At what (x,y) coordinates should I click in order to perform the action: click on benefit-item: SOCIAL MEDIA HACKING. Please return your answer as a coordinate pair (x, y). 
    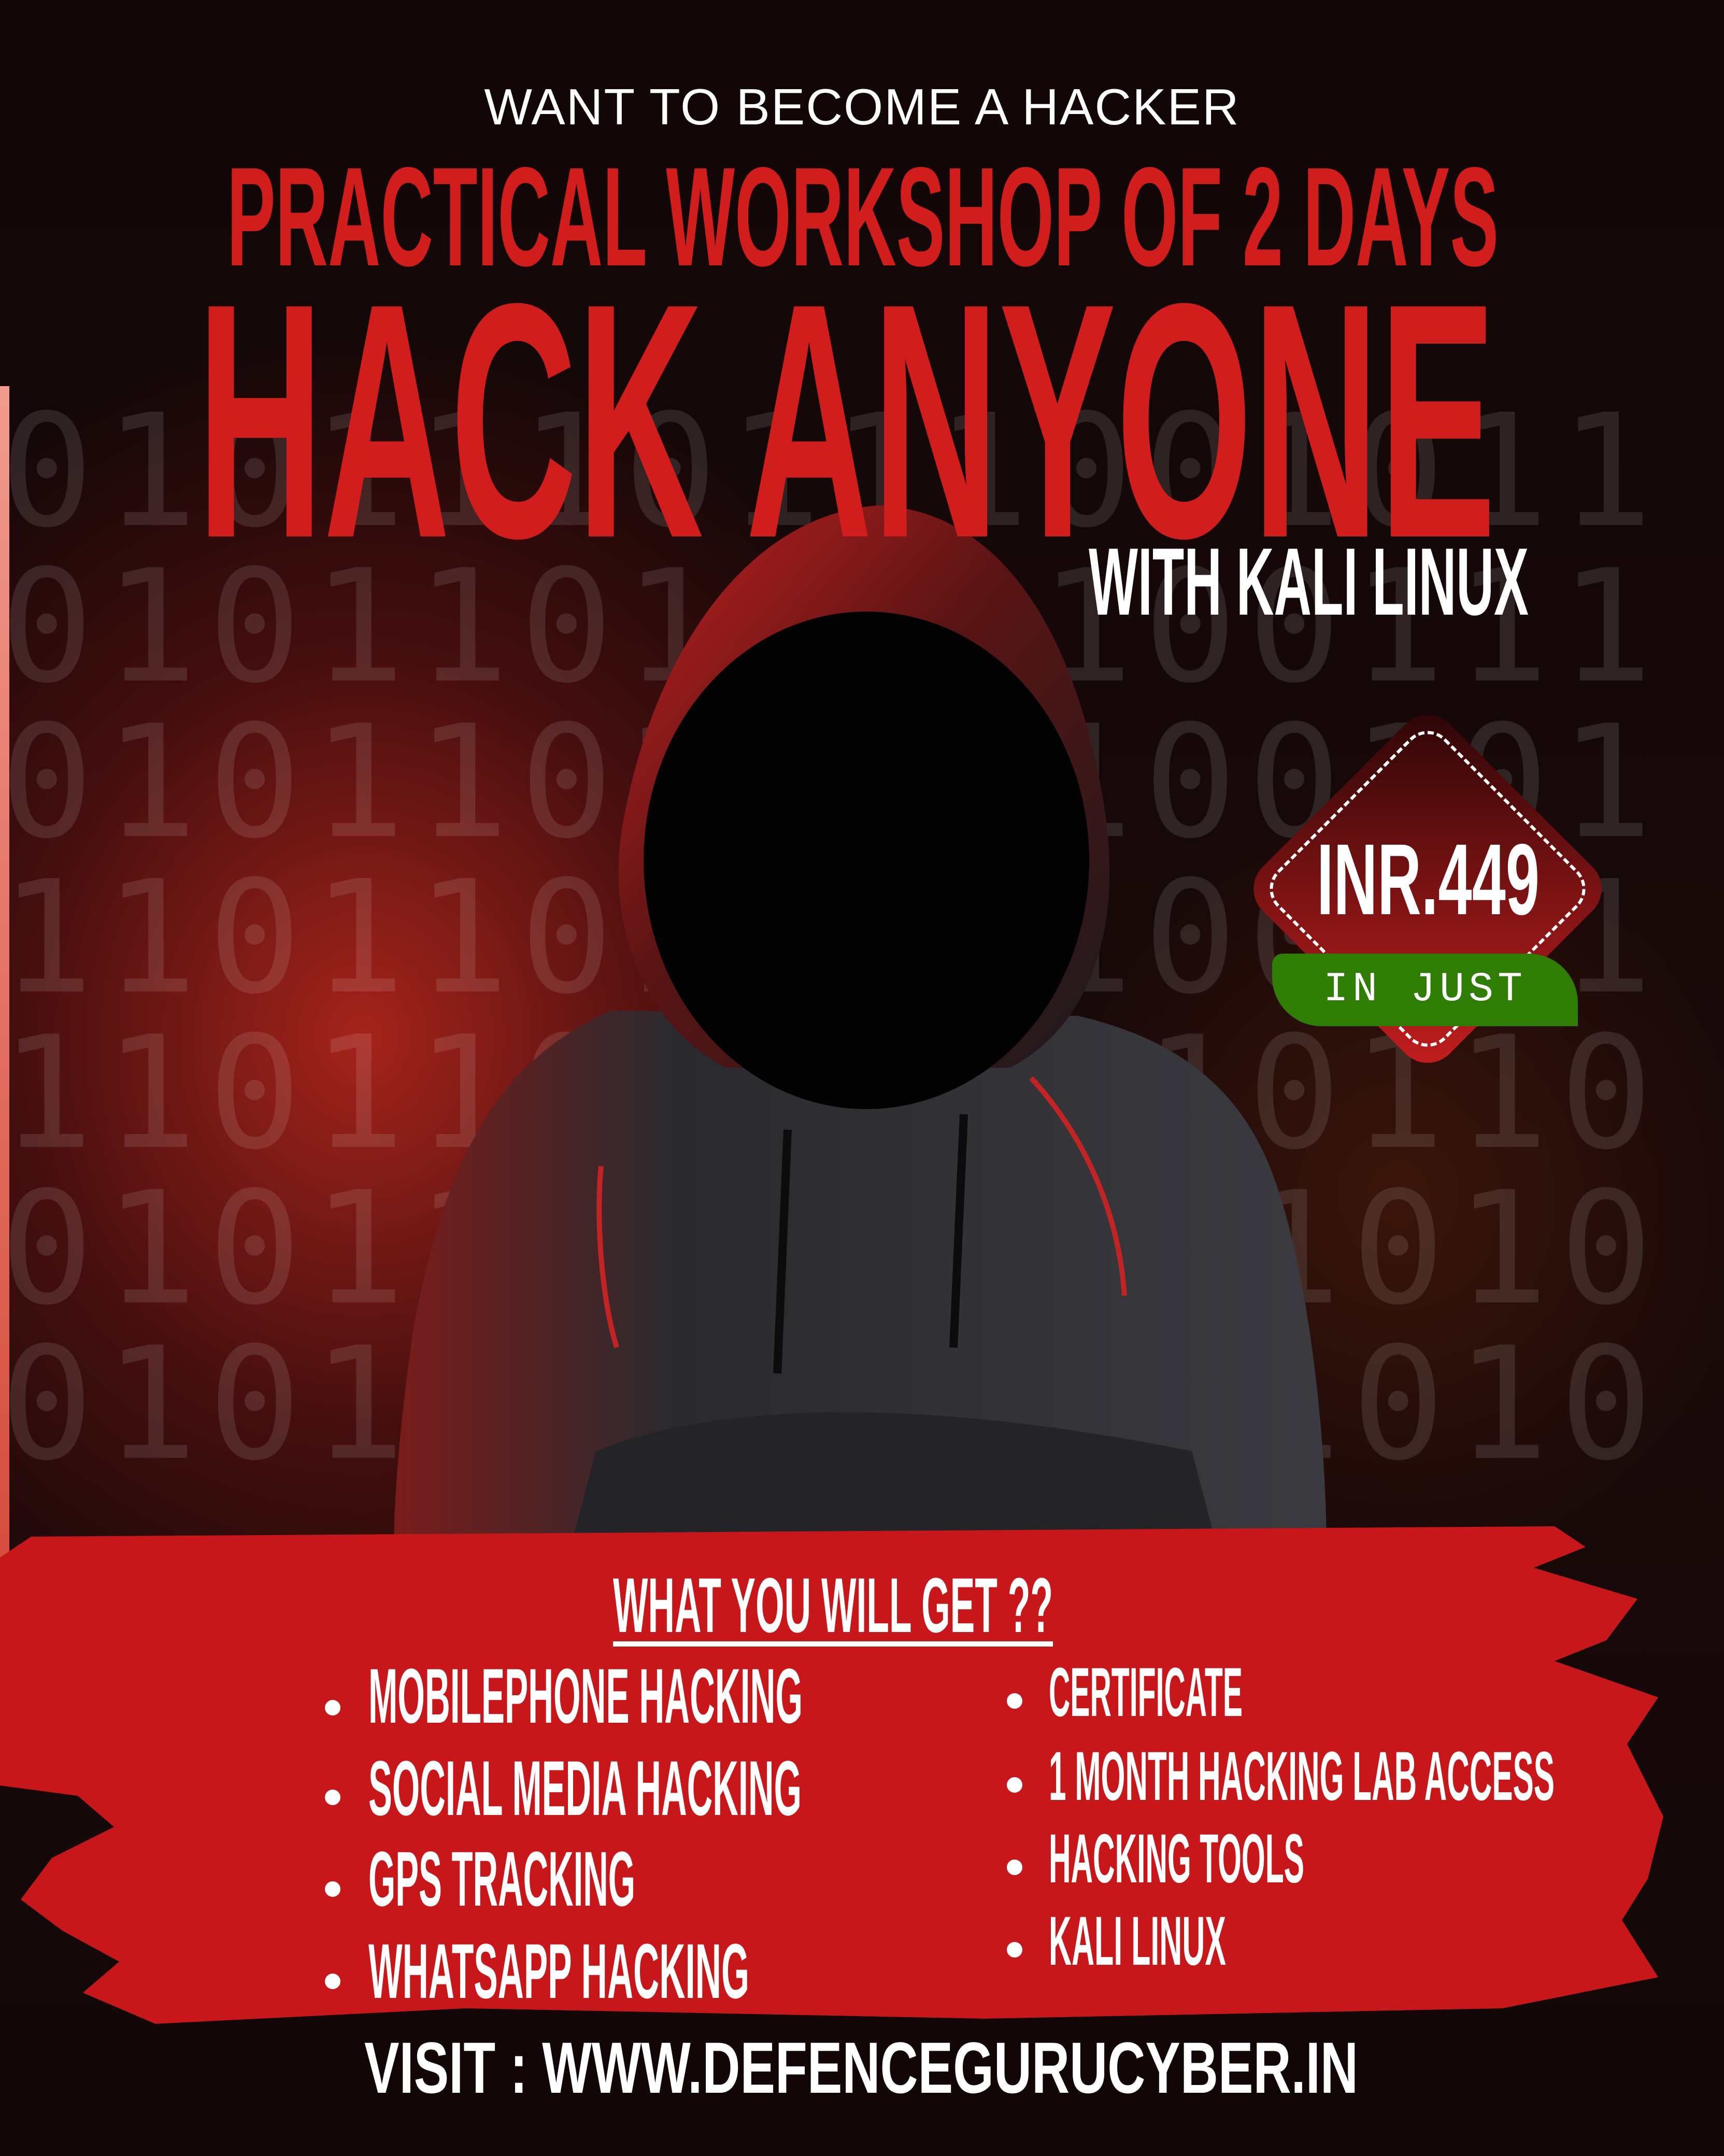
    Looking at the image, I should click on (585, 1788).